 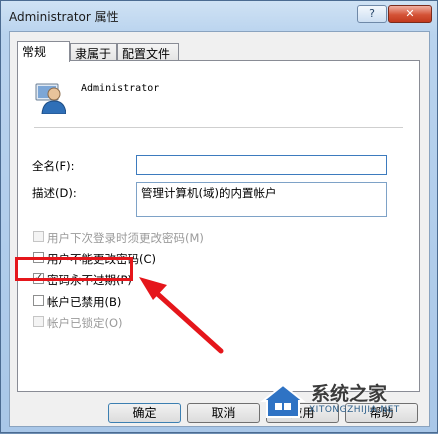 What do you see at coordinates (354, 410) in the screenshot?
I see `watermark-url: XITONGZHIJIA.NET` at bounding box center [354, 410].